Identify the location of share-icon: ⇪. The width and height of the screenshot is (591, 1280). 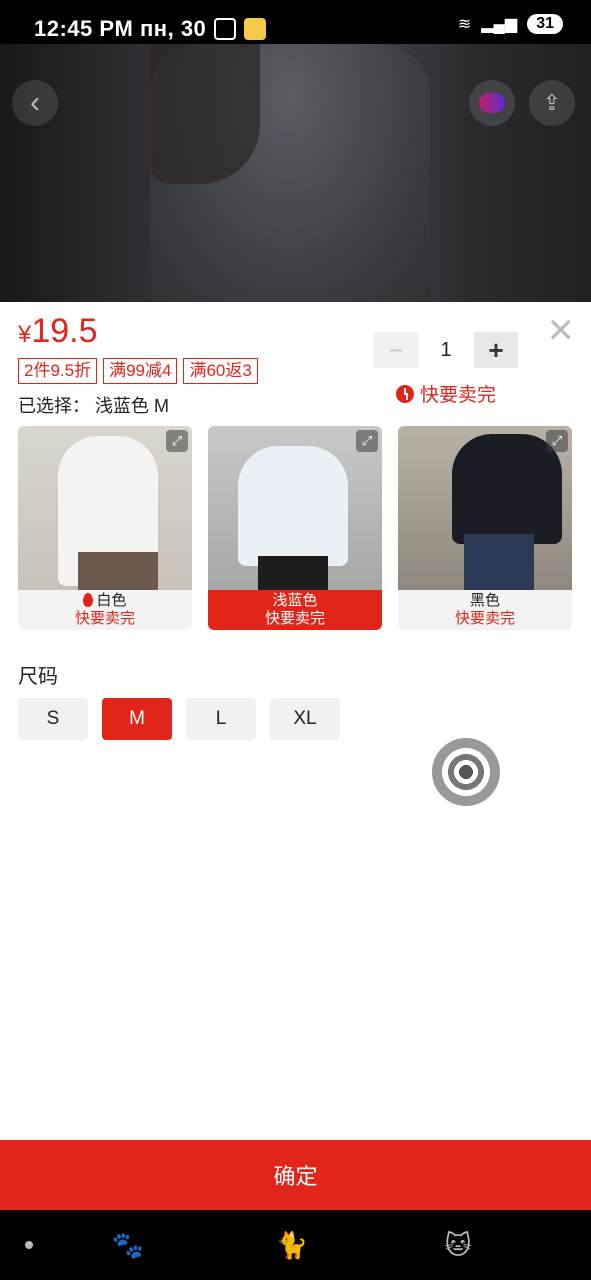
(552, 102).